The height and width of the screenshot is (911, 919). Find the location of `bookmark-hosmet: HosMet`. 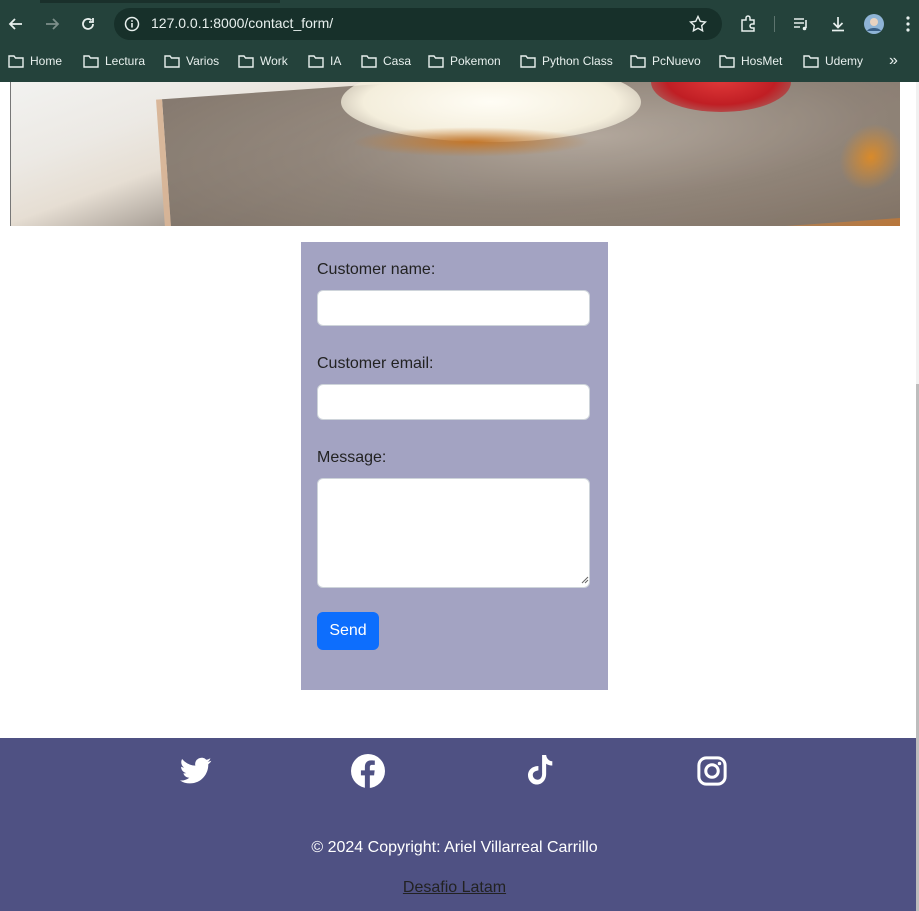

bookmark-hosmet: HosMet is located at coordinates (750, 61).